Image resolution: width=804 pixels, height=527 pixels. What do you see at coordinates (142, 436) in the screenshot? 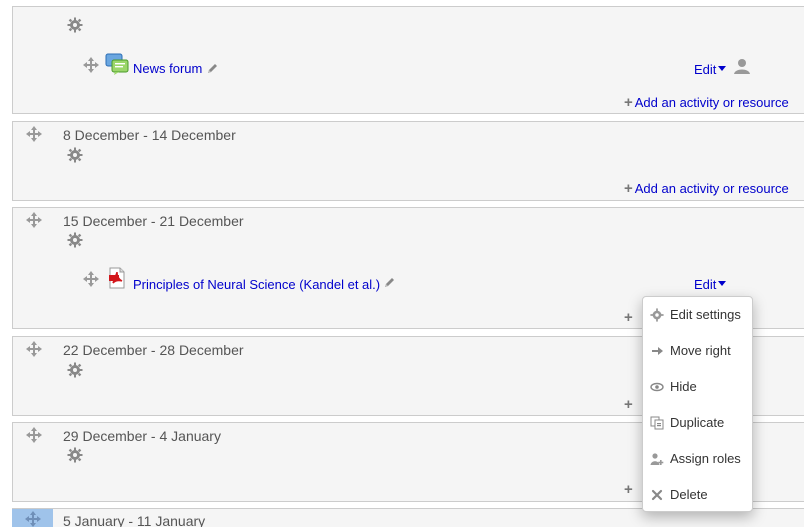
I see `section-title: 29 December - 4 January` at bounding box center [142, 436].